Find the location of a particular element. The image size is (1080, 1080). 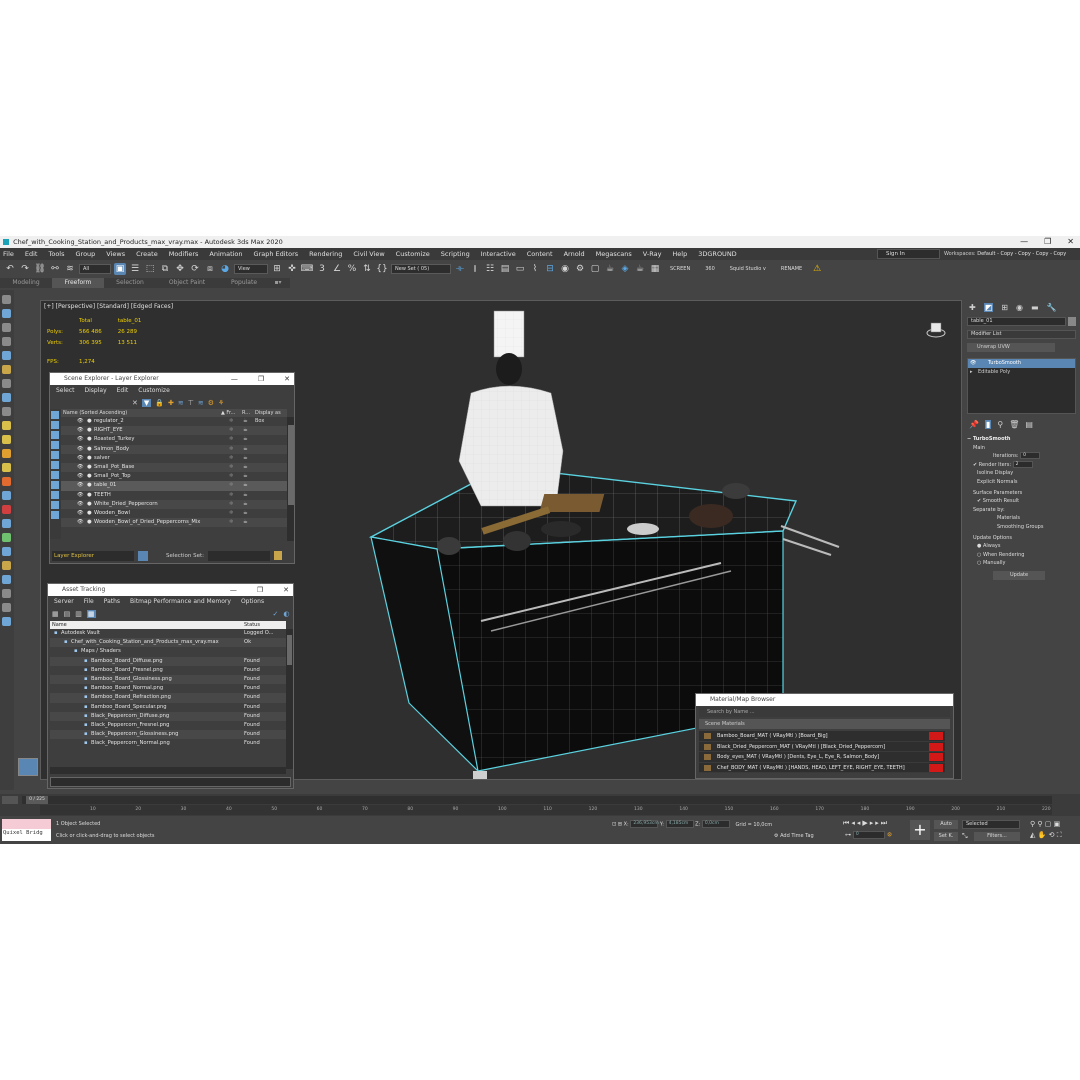

x-coordinate-field: 236,953cm is located at coordinates (644, 824).